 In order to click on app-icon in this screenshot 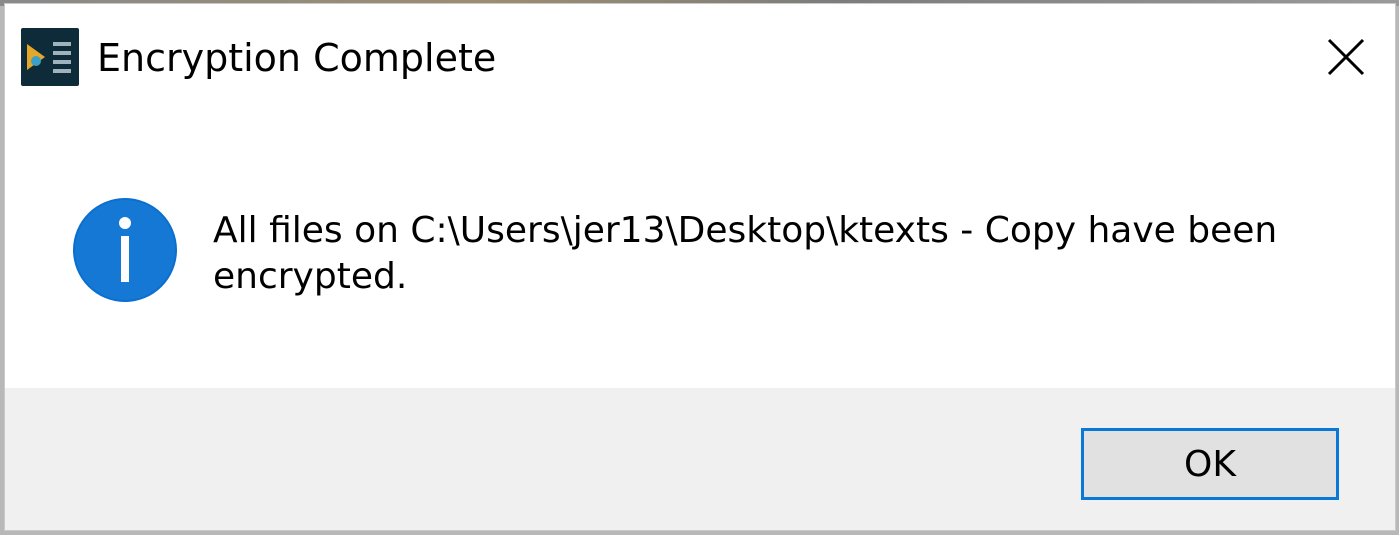, I will do `click(50, 57)`.